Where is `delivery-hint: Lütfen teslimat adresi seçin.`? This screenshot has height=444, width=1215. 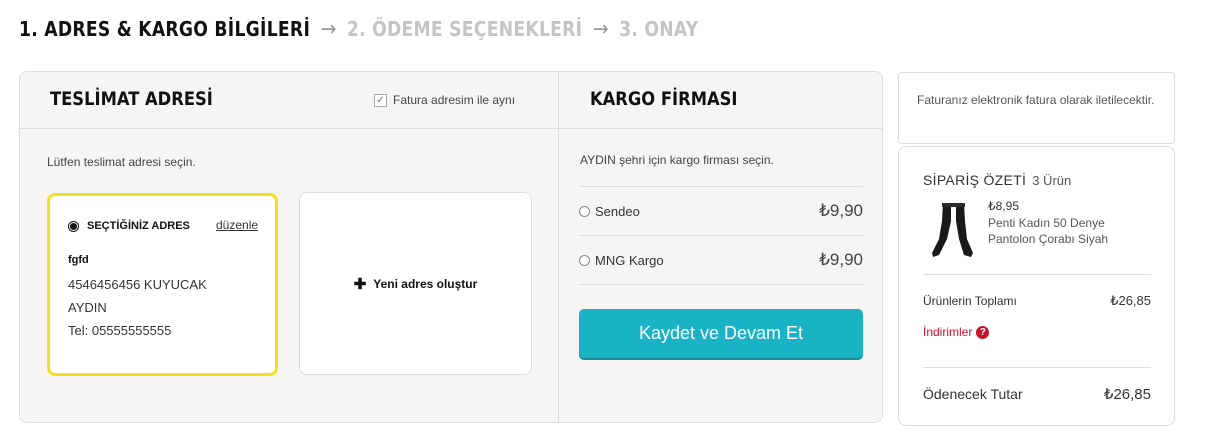
delivery-hint: Lütfen teslimat adresi seçin. is located at coordinates (121, 162).